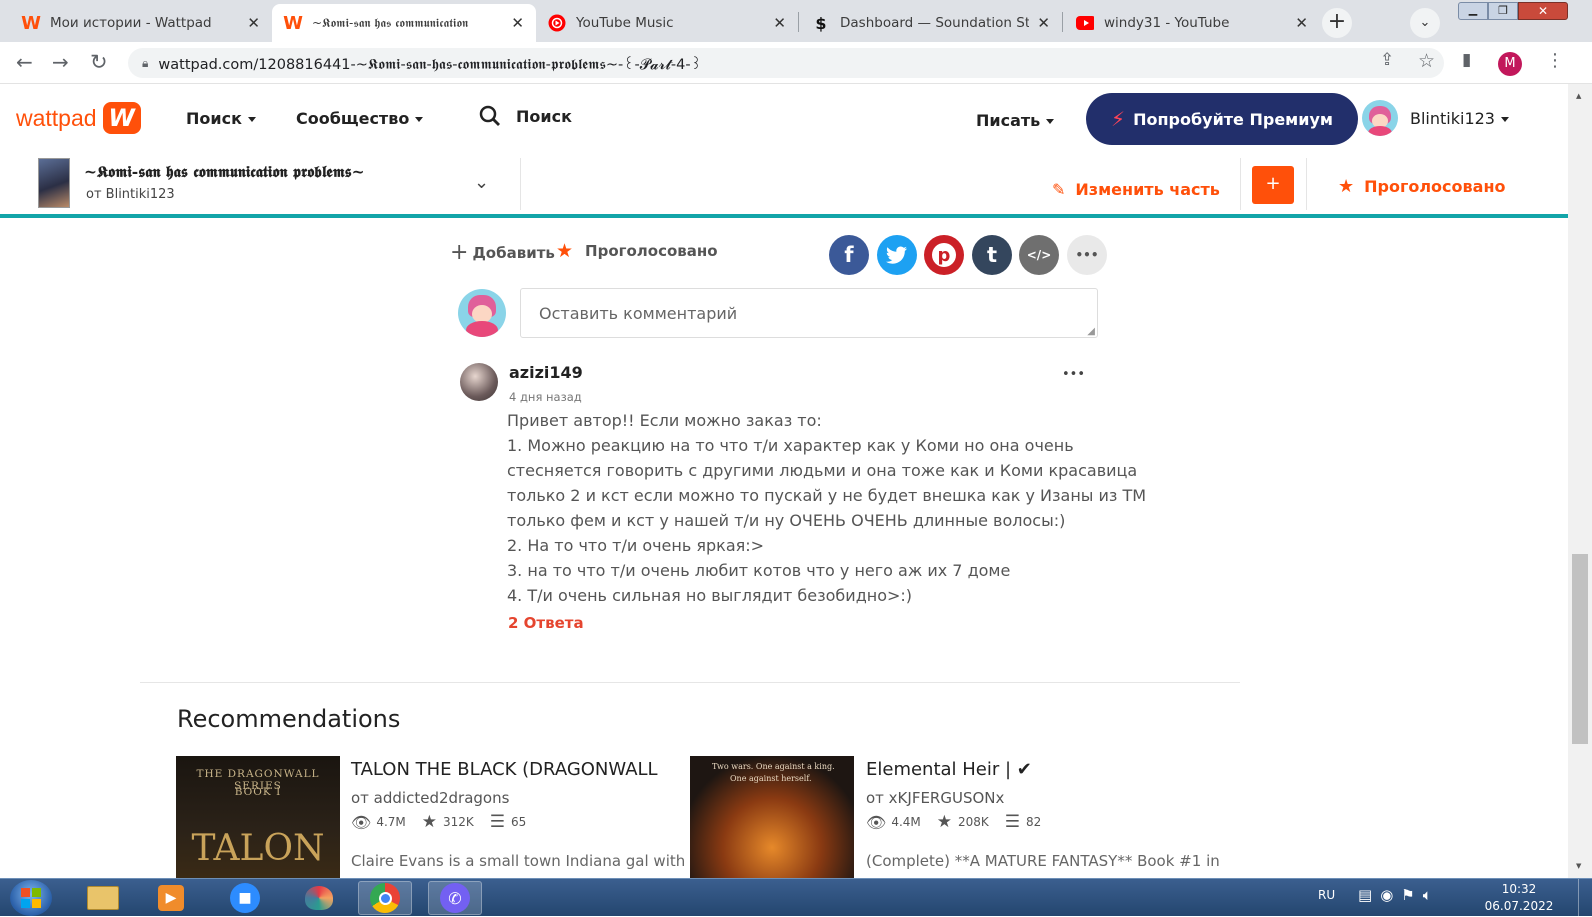  What do you see at coordinates (1012, 822) in the screenshot?
I see `list-icon: ☰` at bounding box center [1012, 822].